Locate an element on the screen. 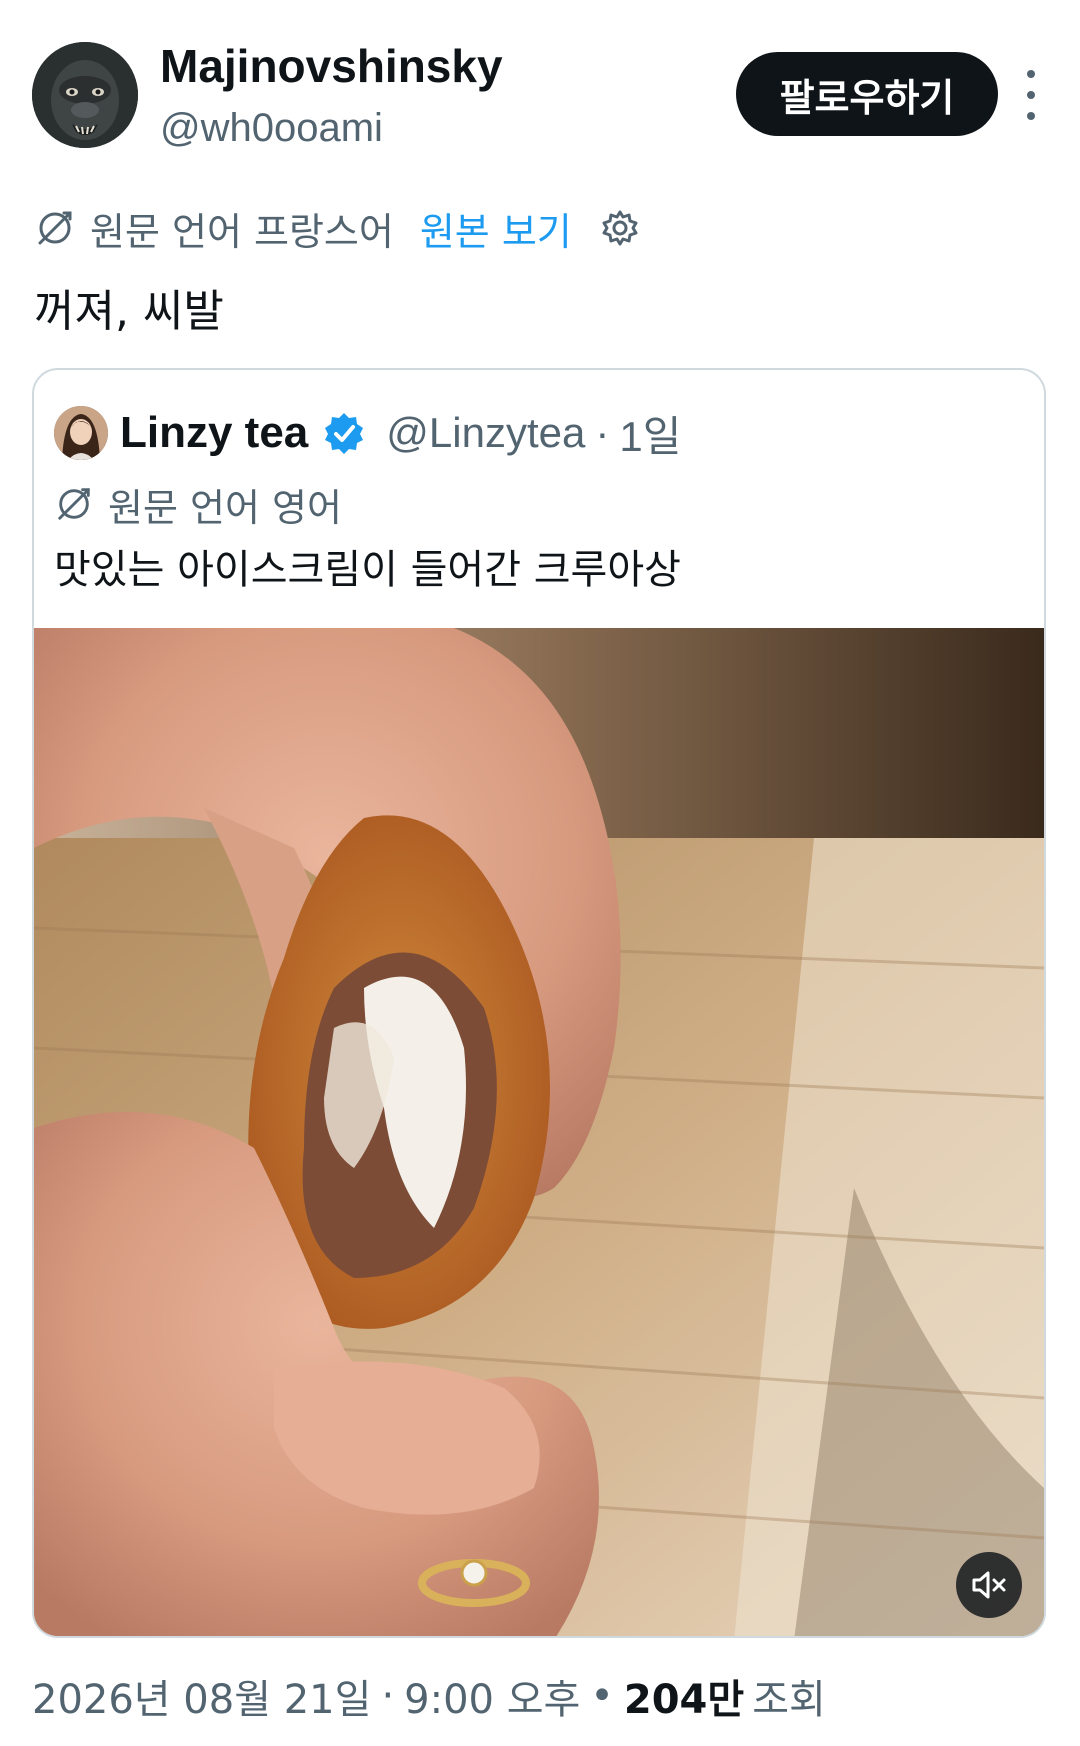 This screenshot has width=1080, height=1746. gorilla-avatar-image is located at coordinates (85, 95).